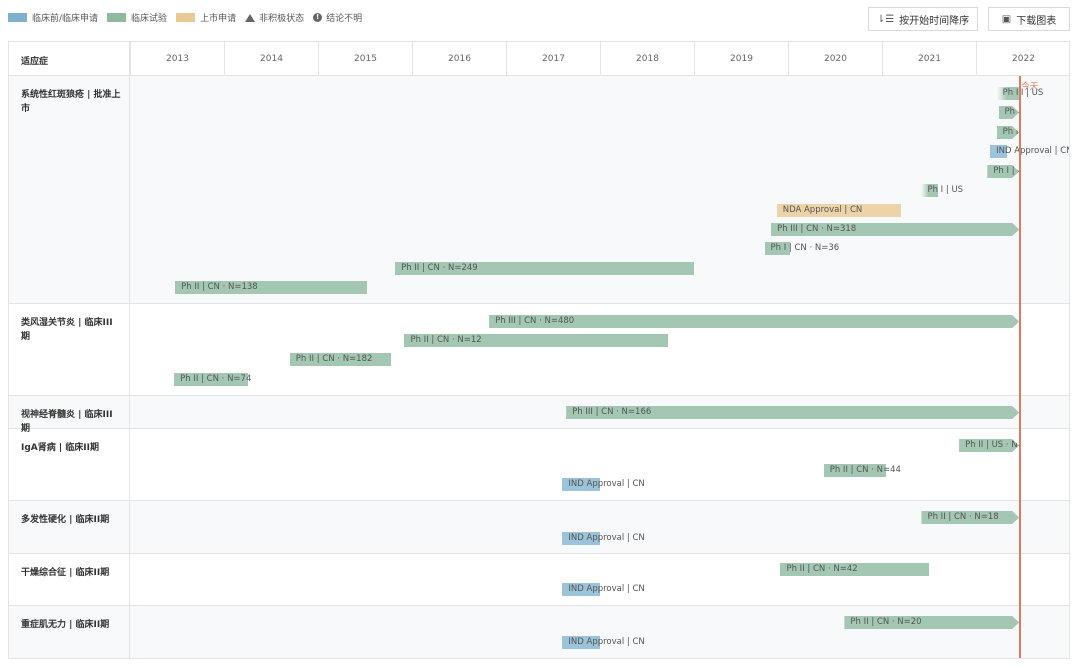 Image resolution: width=1080 pixels, height=668 pixels. I want to click on trial-bar: Ph II | CN · N=249, so click(544, 268).